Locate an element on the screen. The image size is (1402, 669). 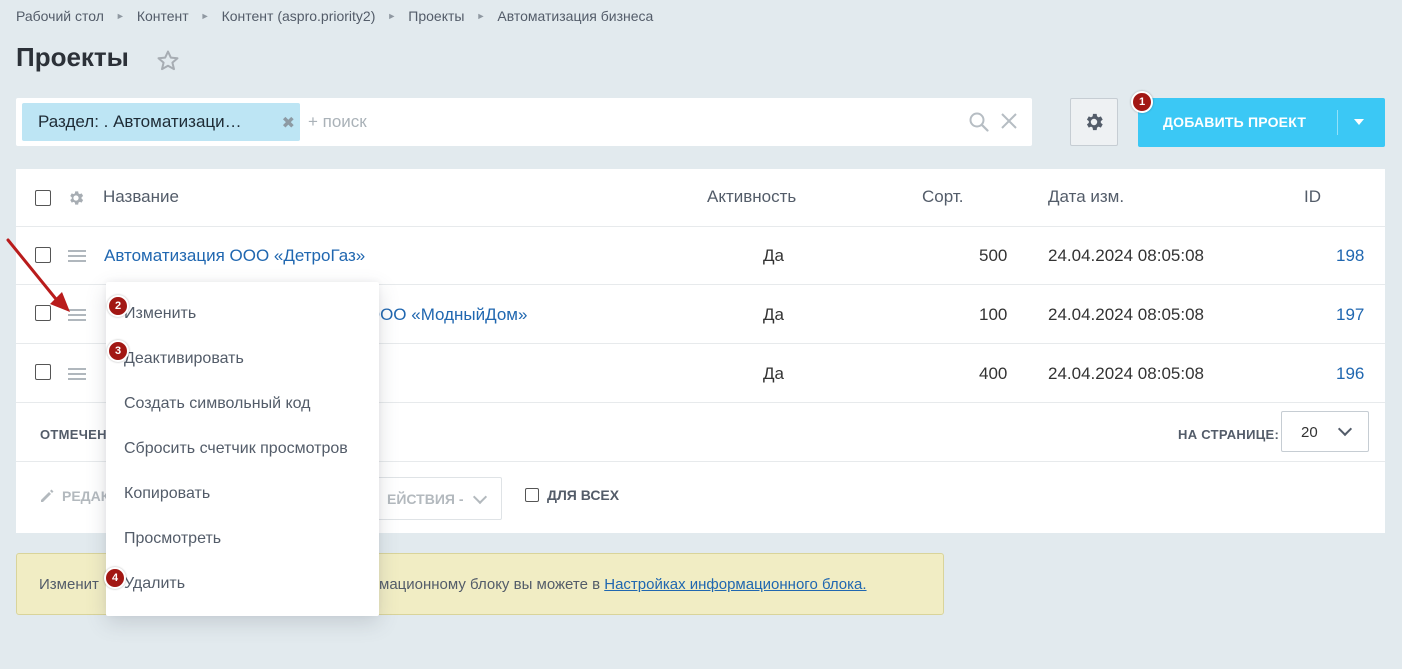
notice-text-mid: мационному блоку вы можете в is located at coordinates (492, 584).